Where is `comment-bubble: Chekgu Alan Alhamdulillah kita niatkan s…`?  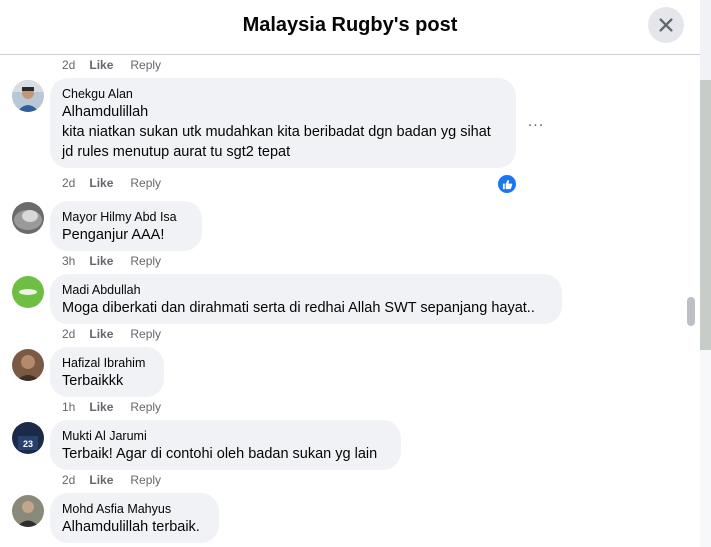 comment-bubble: Chekgu Alan Alhamdulillah kita niatkan s… is located at coordinates (283, 123).